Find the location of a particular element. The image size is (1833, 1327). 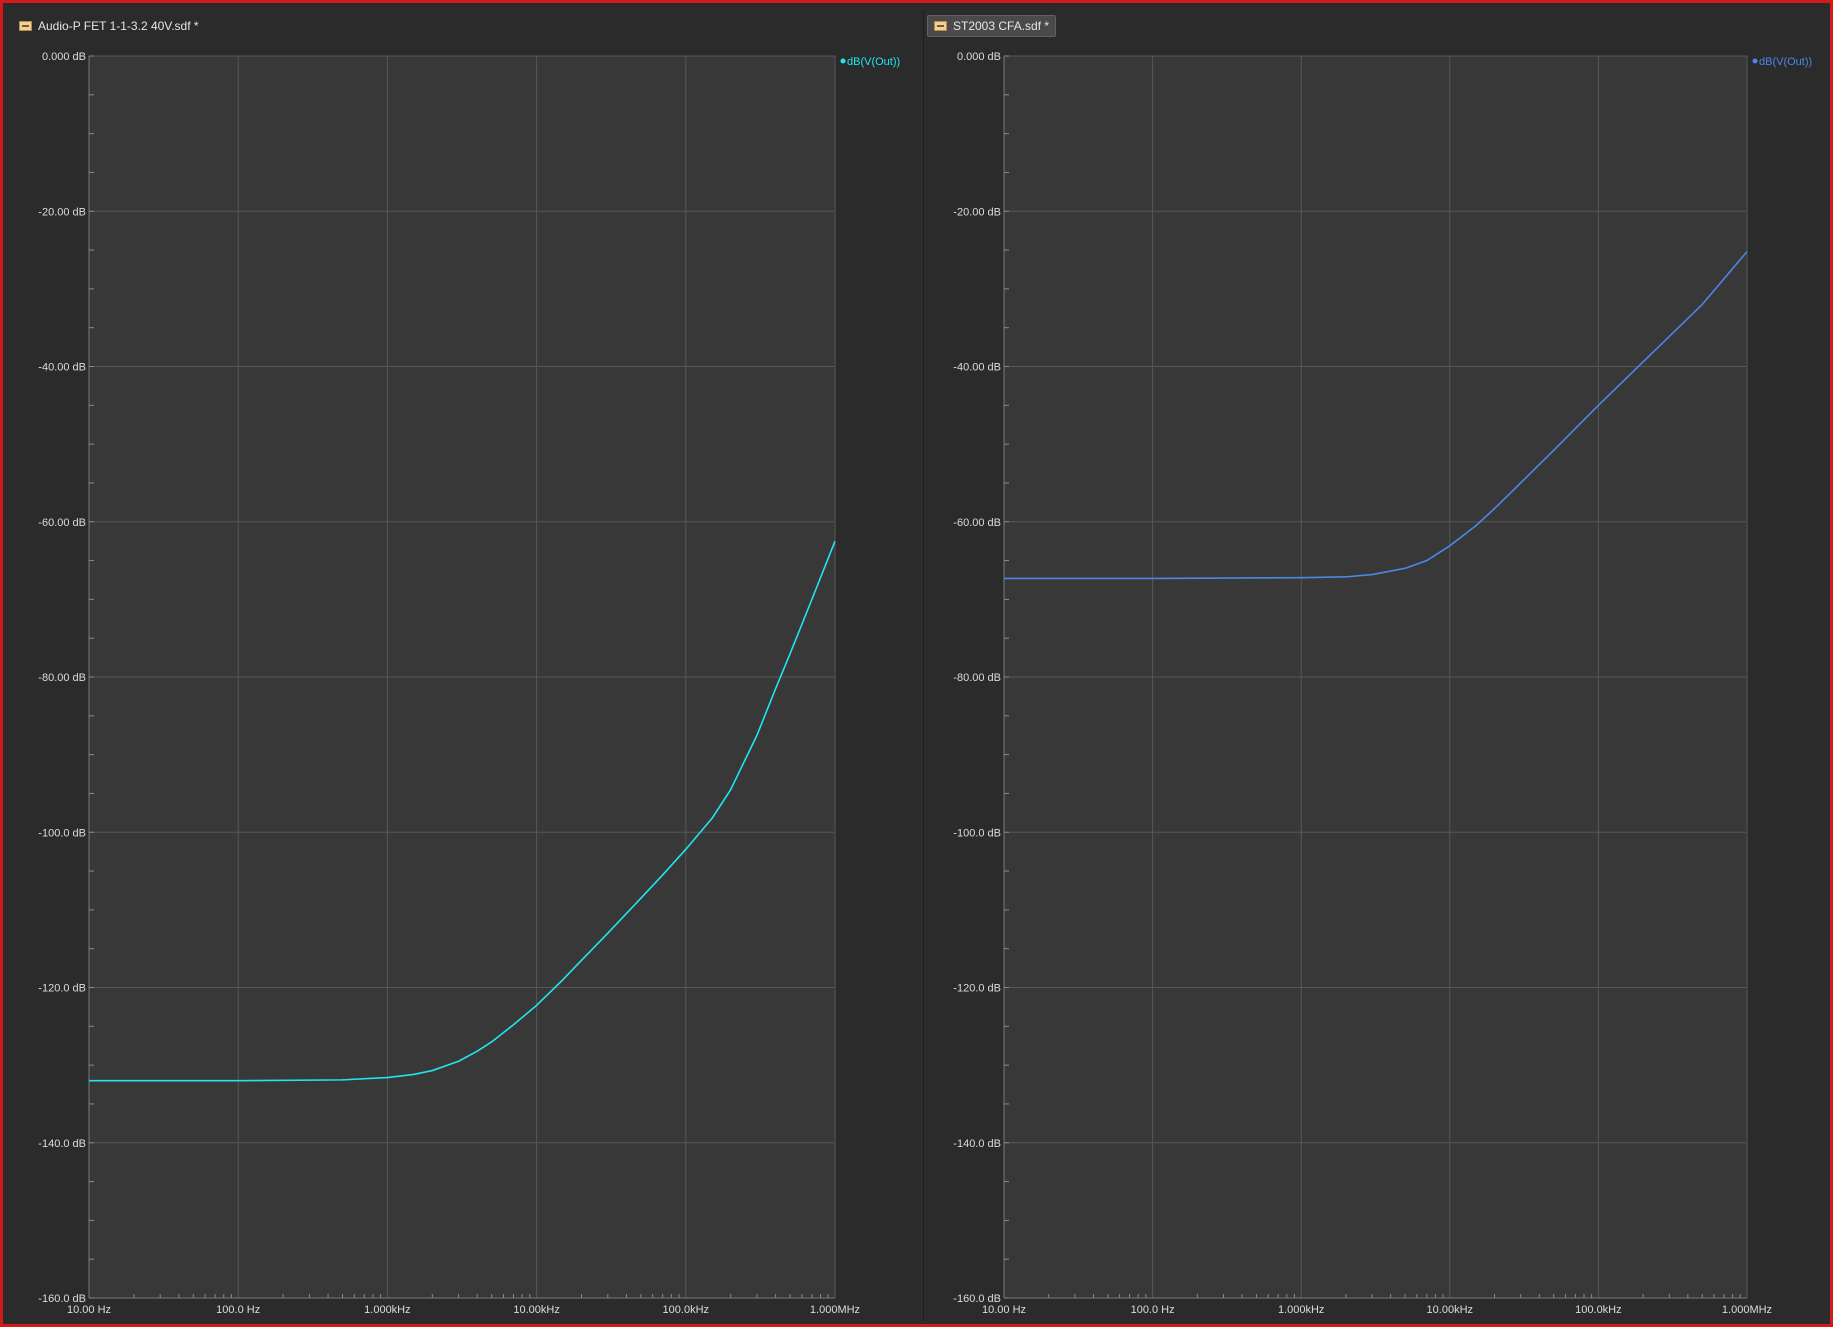

document-tab-left: Audio-P FET 1-1-3.2 40V.sdf * is located at coordinates (109, 26).